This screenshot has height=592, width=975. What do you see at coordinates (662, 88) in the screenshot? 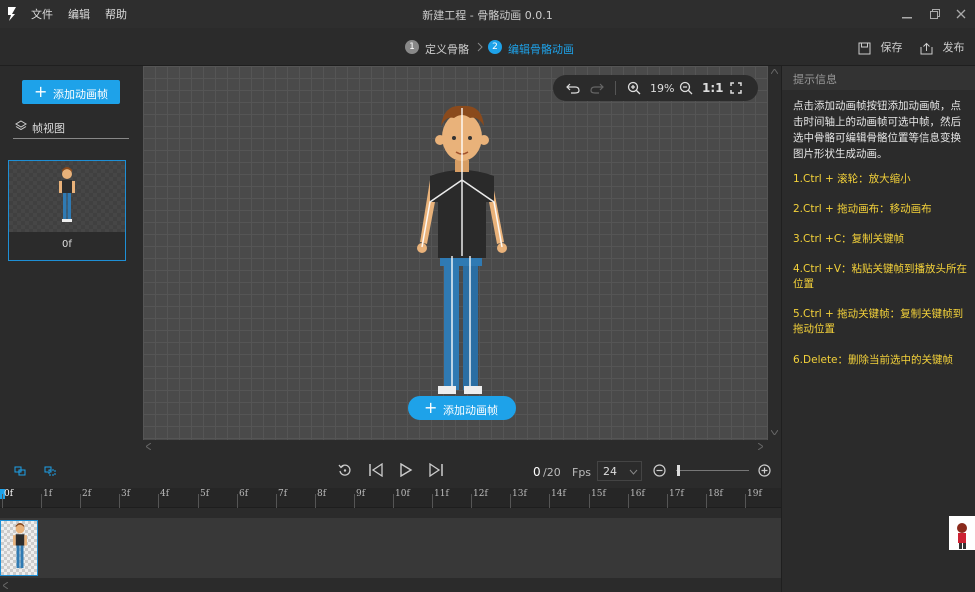
I see `zoom-level: 19%` at bounding box center [662, 88].